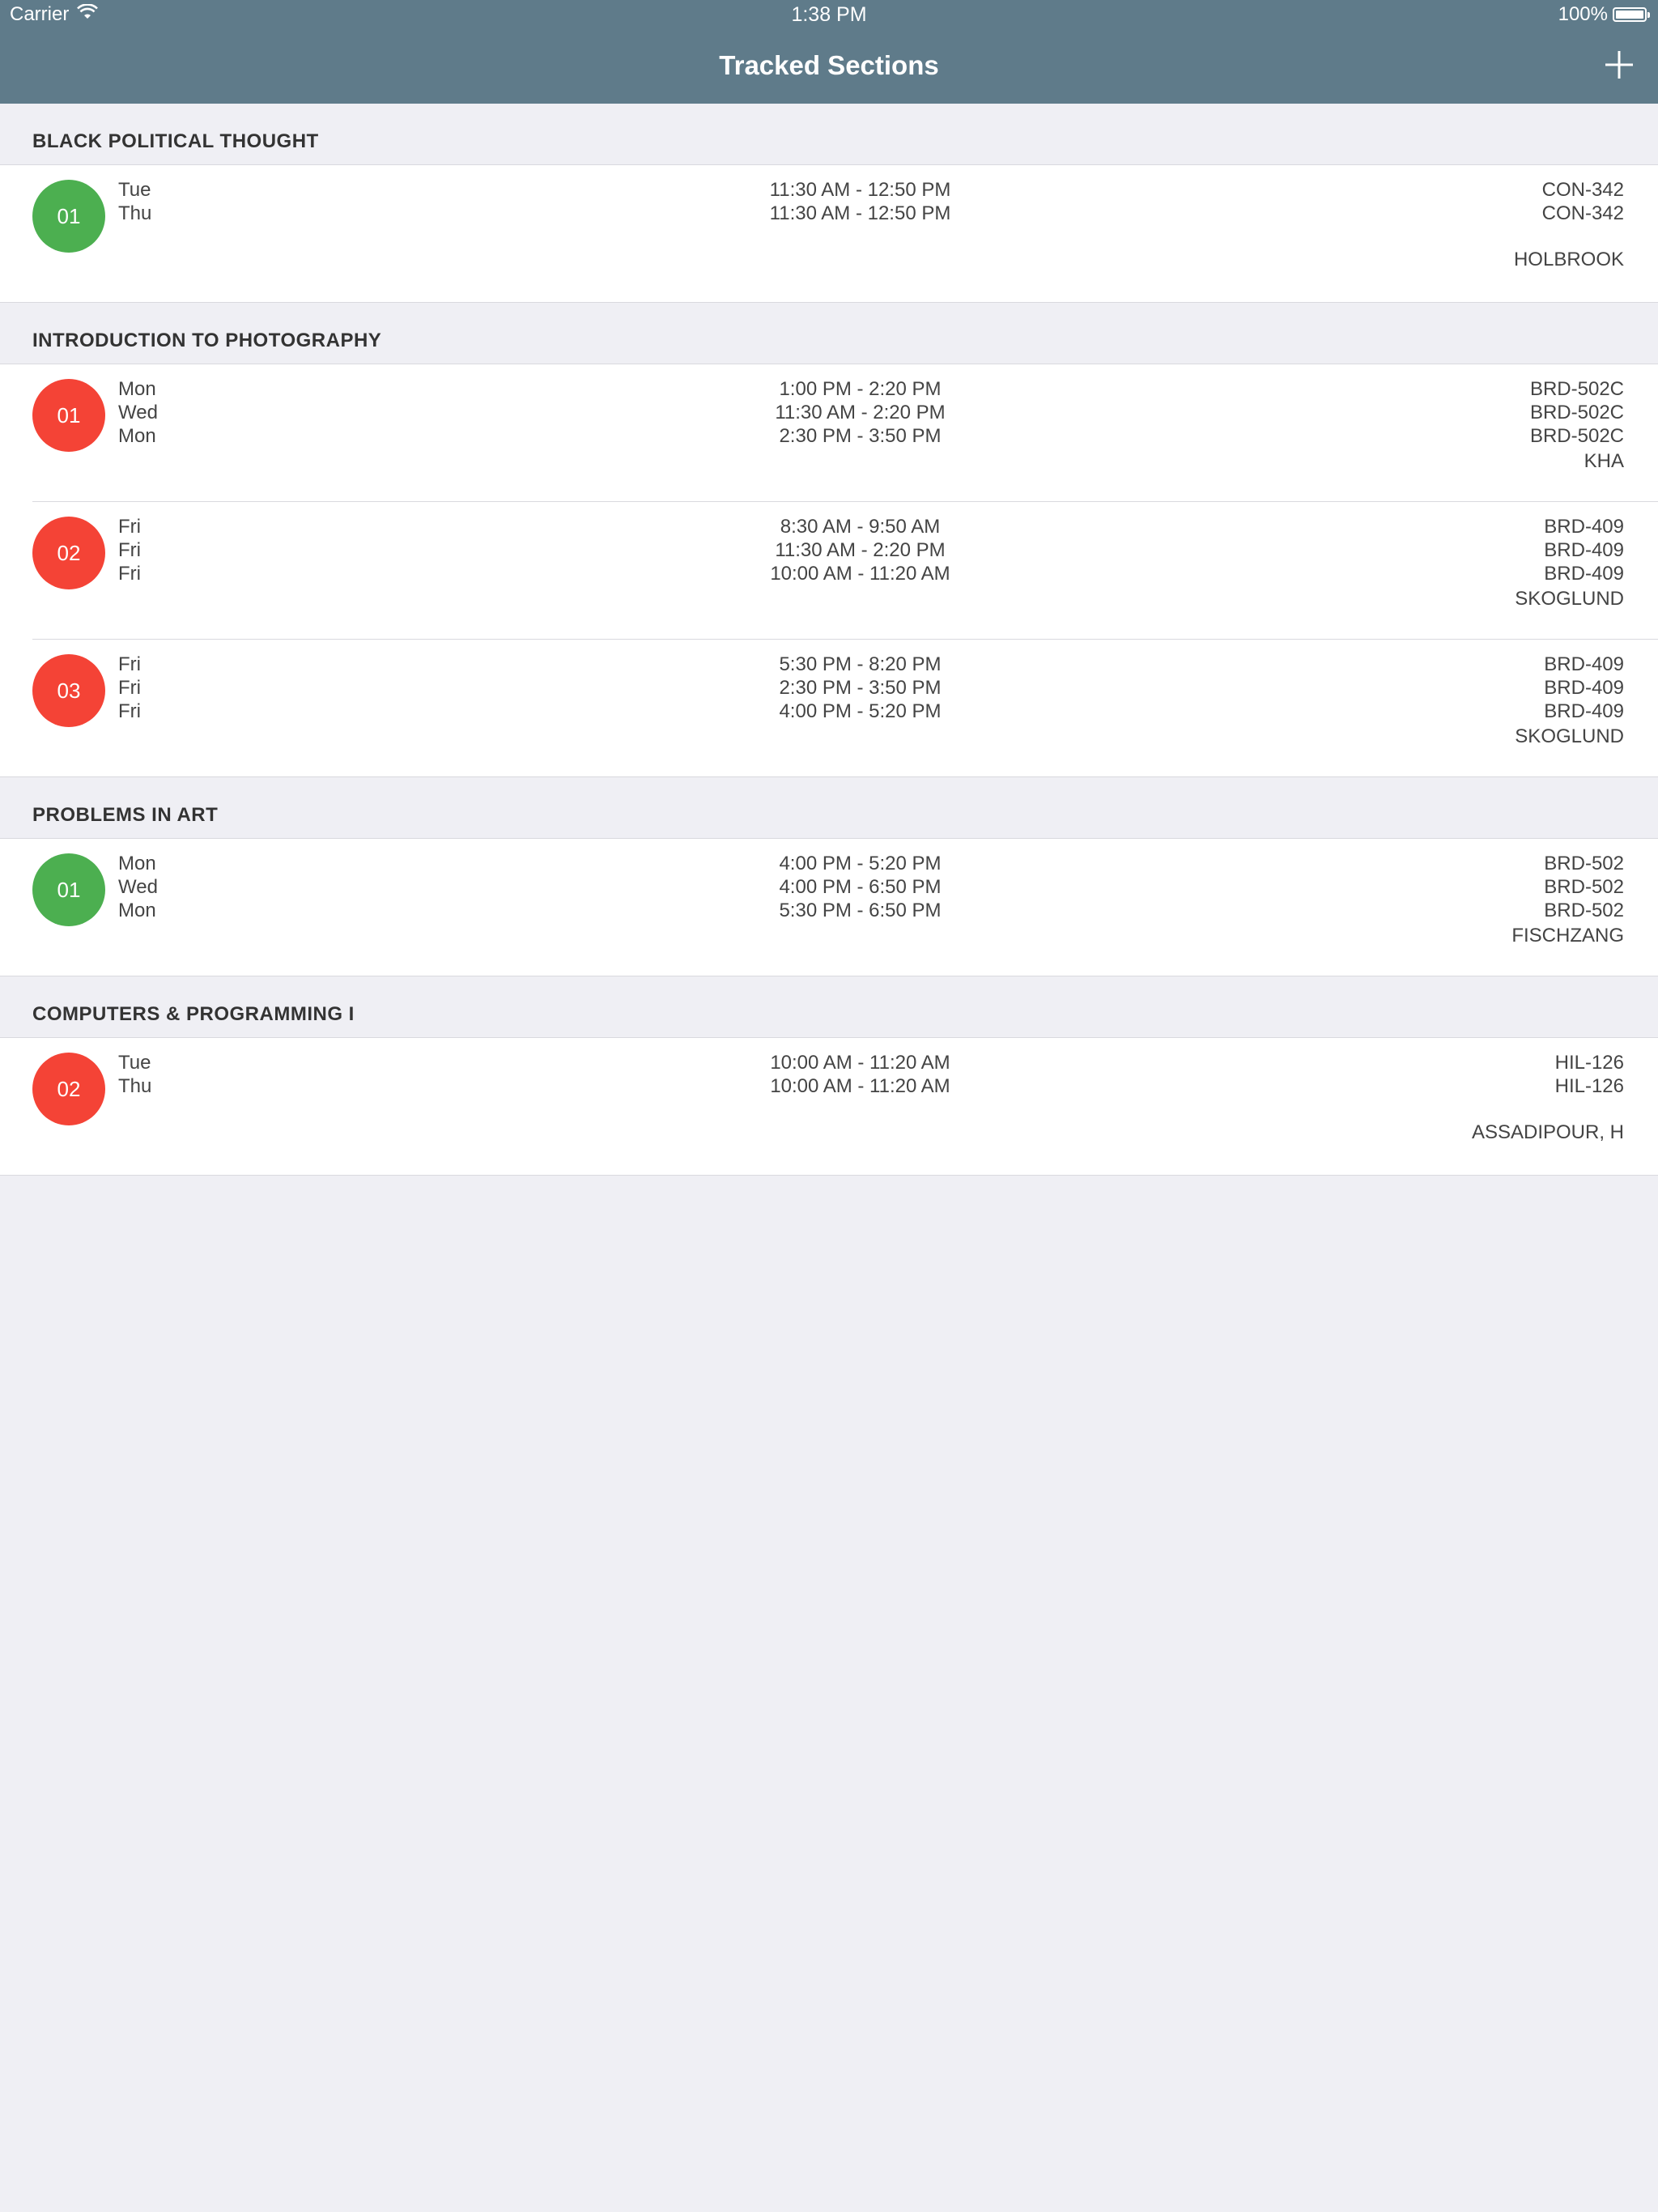 This screenshot has width=1658, height=2212. Describe the element at coordinates (829, 1007) in the screenshot. I see `course-header: COMPUTERS & PROGRAMMING I` at that location.